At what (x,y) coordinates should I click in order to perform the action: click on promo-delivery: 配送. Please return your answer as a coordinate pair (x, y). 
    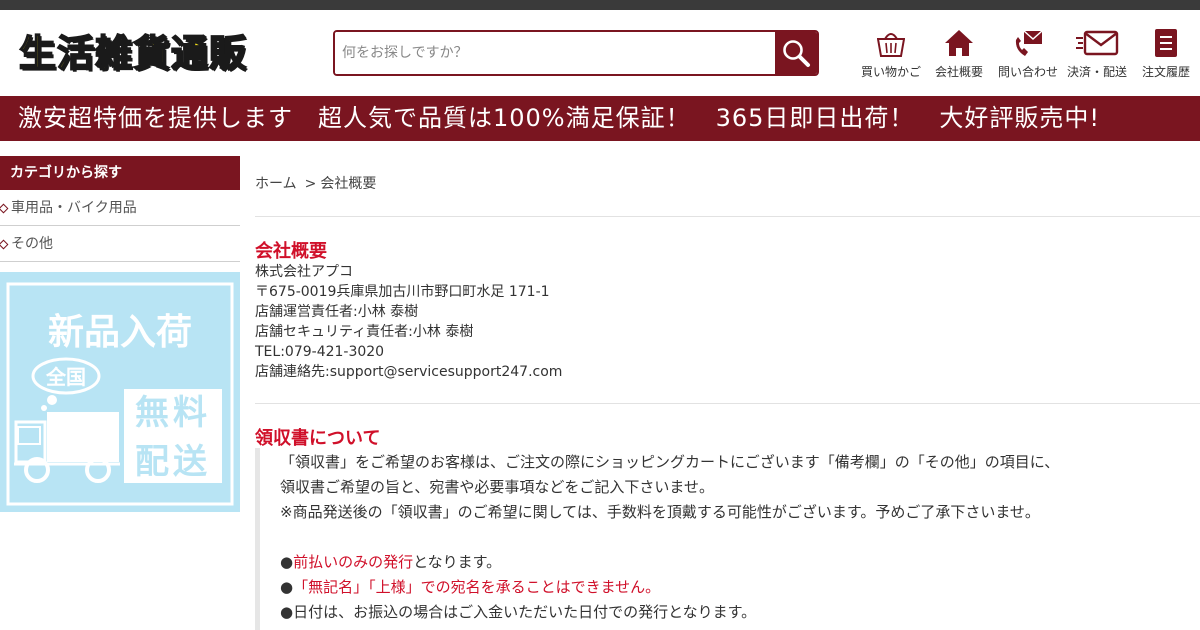
    Looking at the image, I should click on (173, 462).